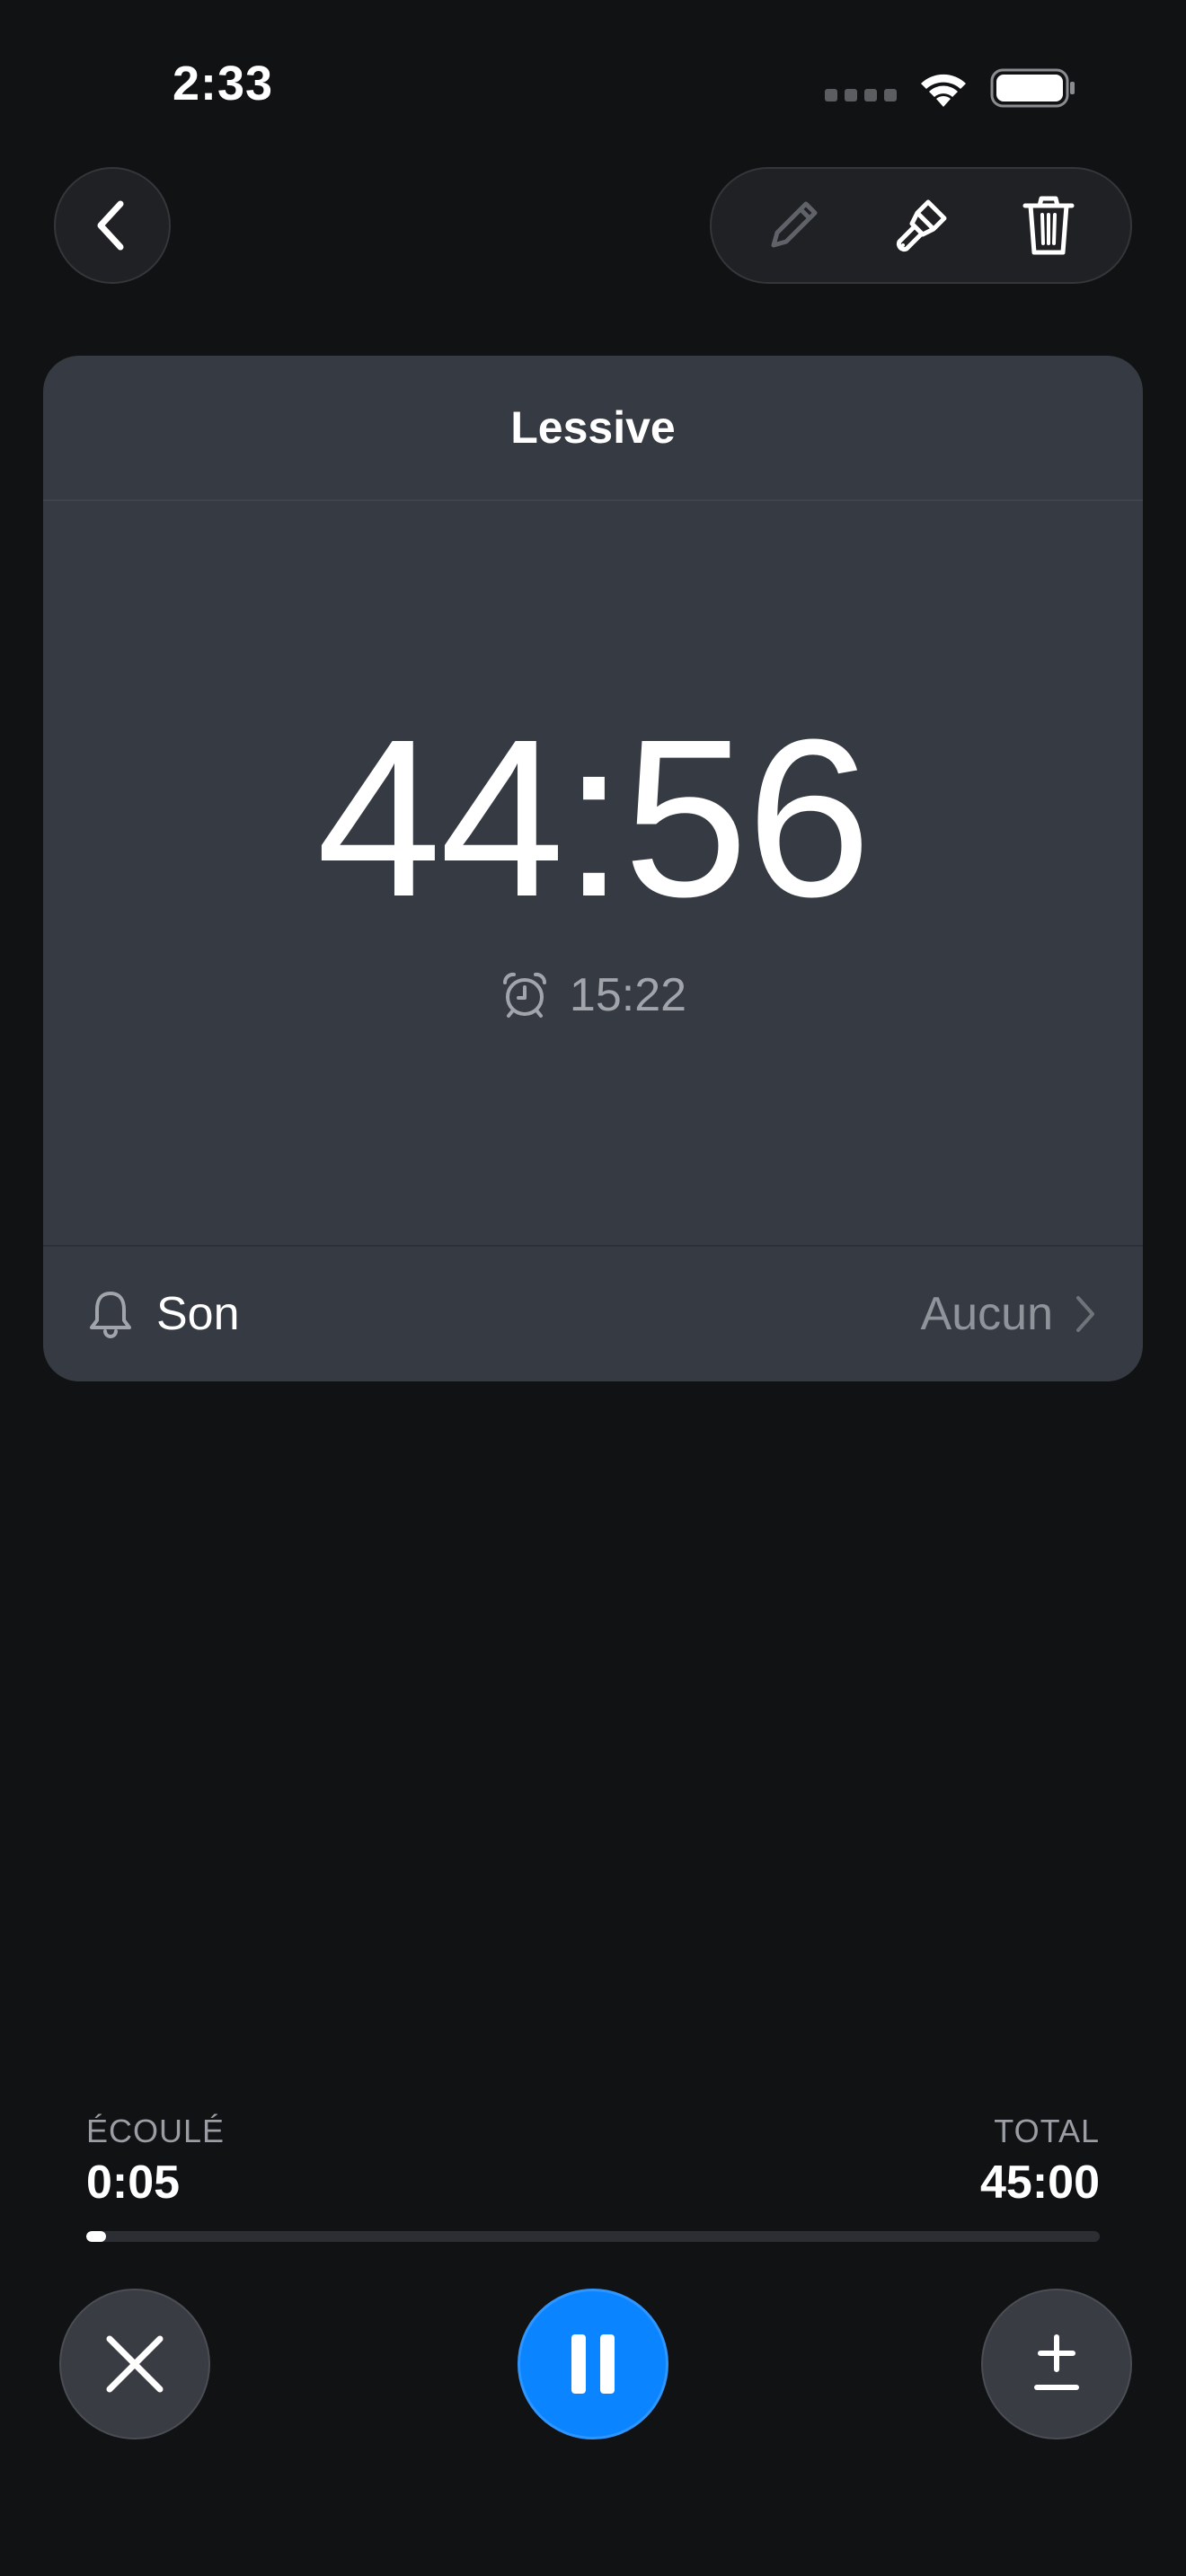  What do you see at coordinates (1085, 1314) in the screenshot?
I see `chevron-right-icon` at bounding box center [1085, 1314].